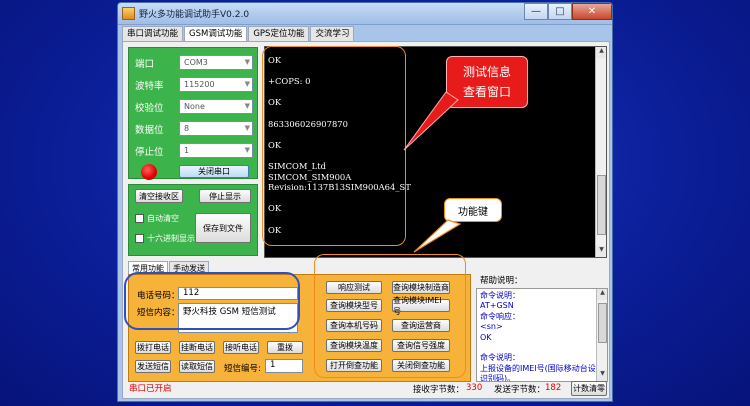 The image size is (750, 406). Describe the element at coordinates (437, 236) in the screenshot. I see `function-keys-callout-arrow` at that location.